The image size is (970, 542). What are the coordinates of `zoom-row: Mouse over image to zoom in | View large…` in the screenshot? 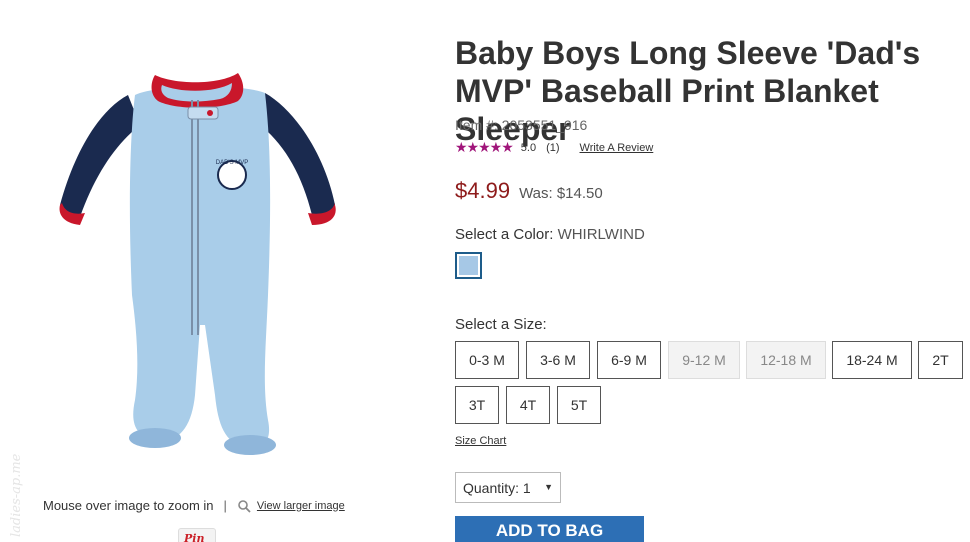 It's located at (194, 505).